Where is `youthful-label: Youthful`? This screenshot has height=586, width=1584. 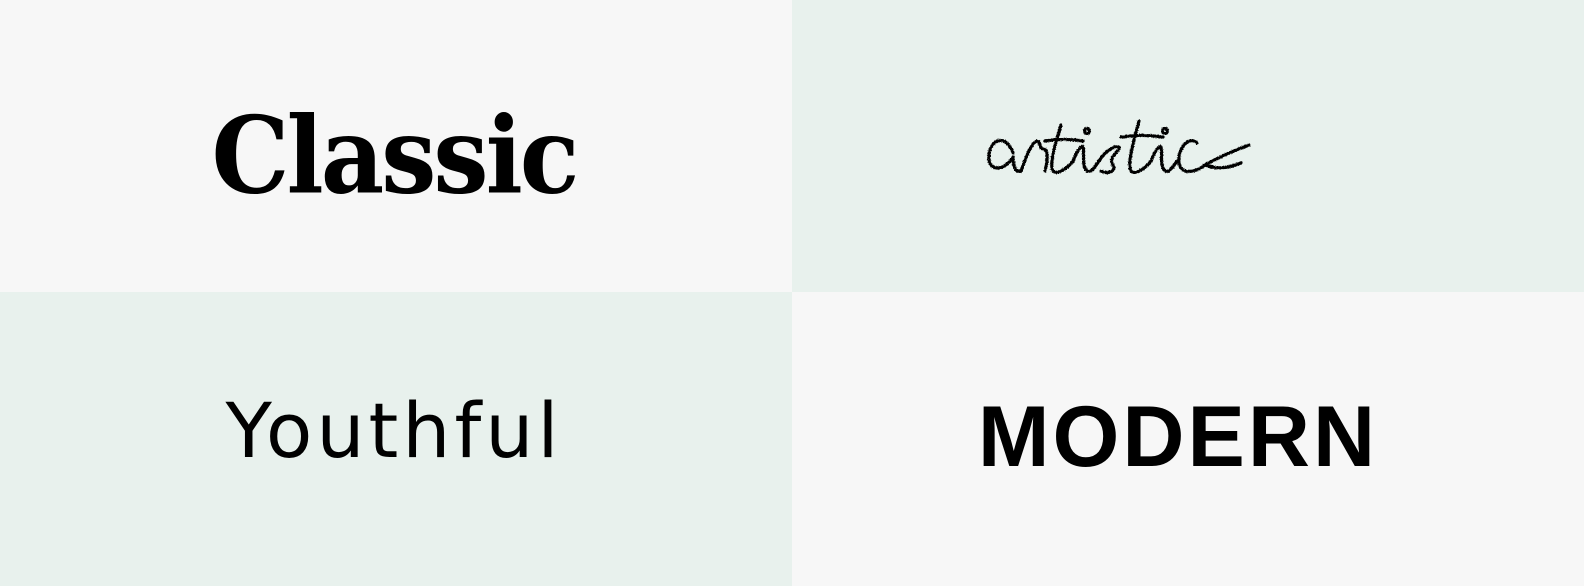 youthful-label: Youthful is located at coordinates (394, 430).